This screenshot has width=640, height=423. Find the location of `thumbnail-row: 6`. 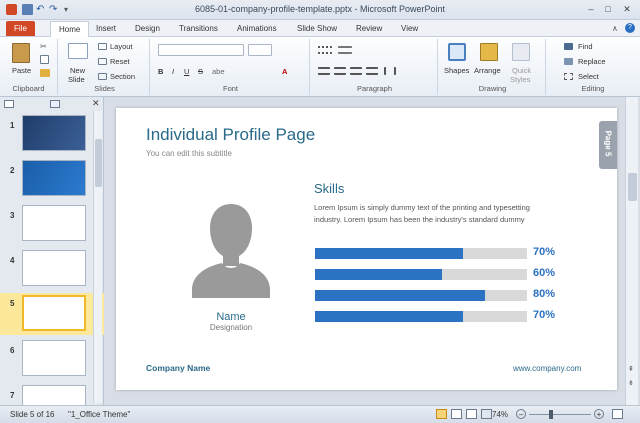

thumbnail-row: 6 is located at coordinates (52, 360).